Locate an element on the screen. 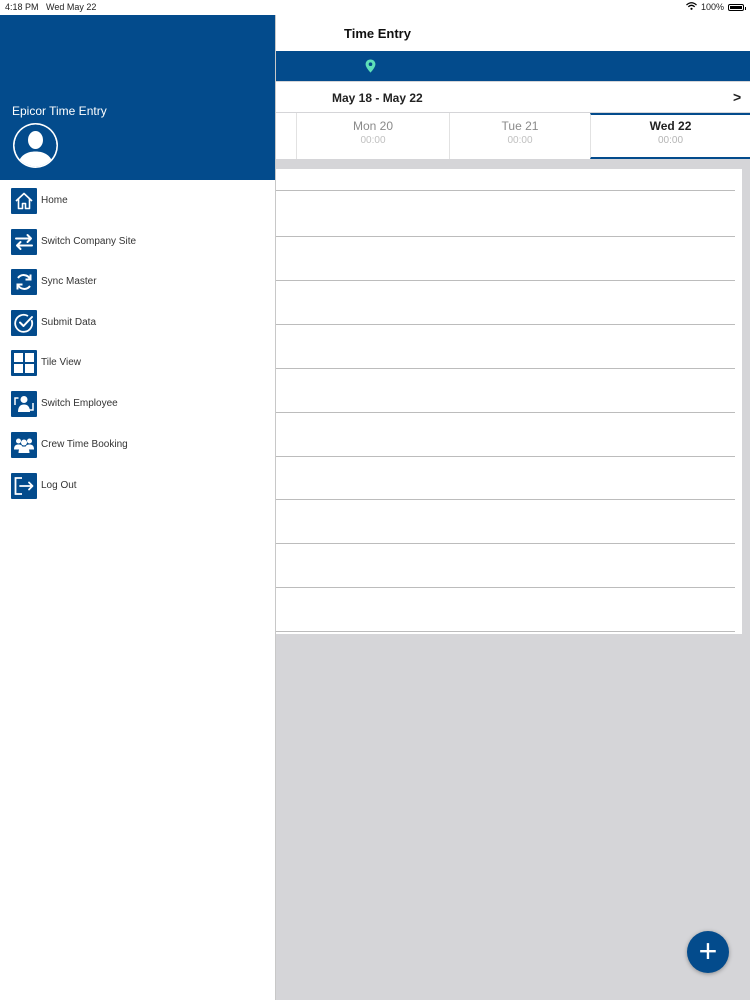 The width and height of the screenshot is (750, 1000). menu-item-log-out: Log Out is located at coordinates (135, 486).